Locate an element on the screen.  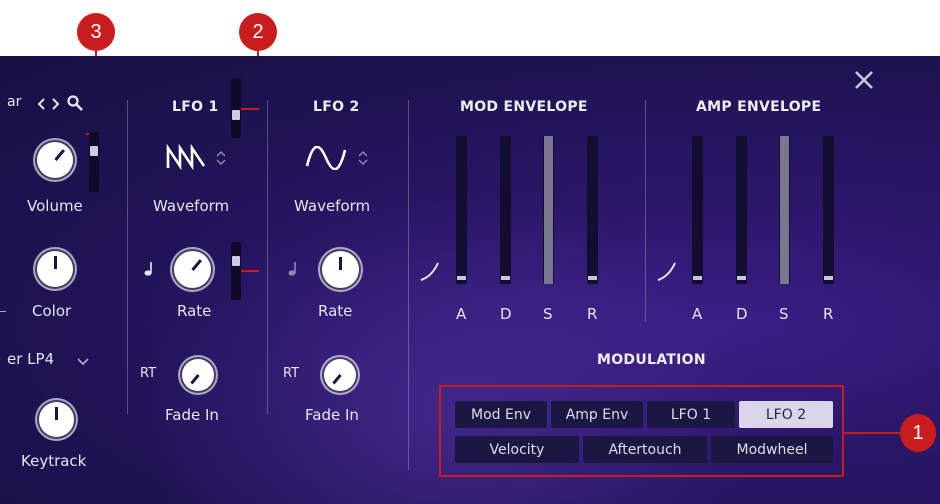
keytrack-label: Keytrack is located at coordinates (54, 461).